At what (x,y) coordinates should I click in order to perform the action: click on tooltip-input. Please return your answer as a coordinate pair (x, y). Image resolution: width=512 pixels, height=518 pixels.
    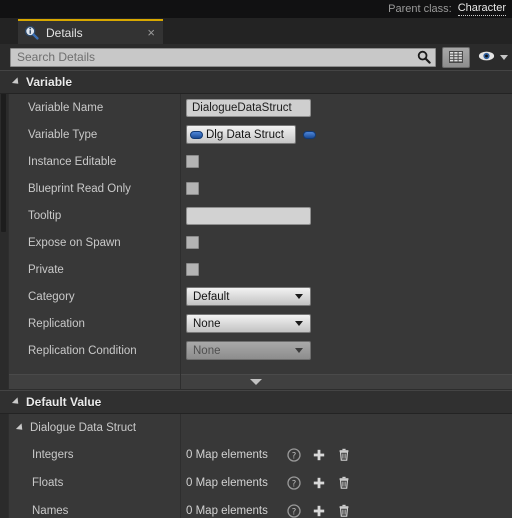
    Looking at the image, I should click on (248, 215).